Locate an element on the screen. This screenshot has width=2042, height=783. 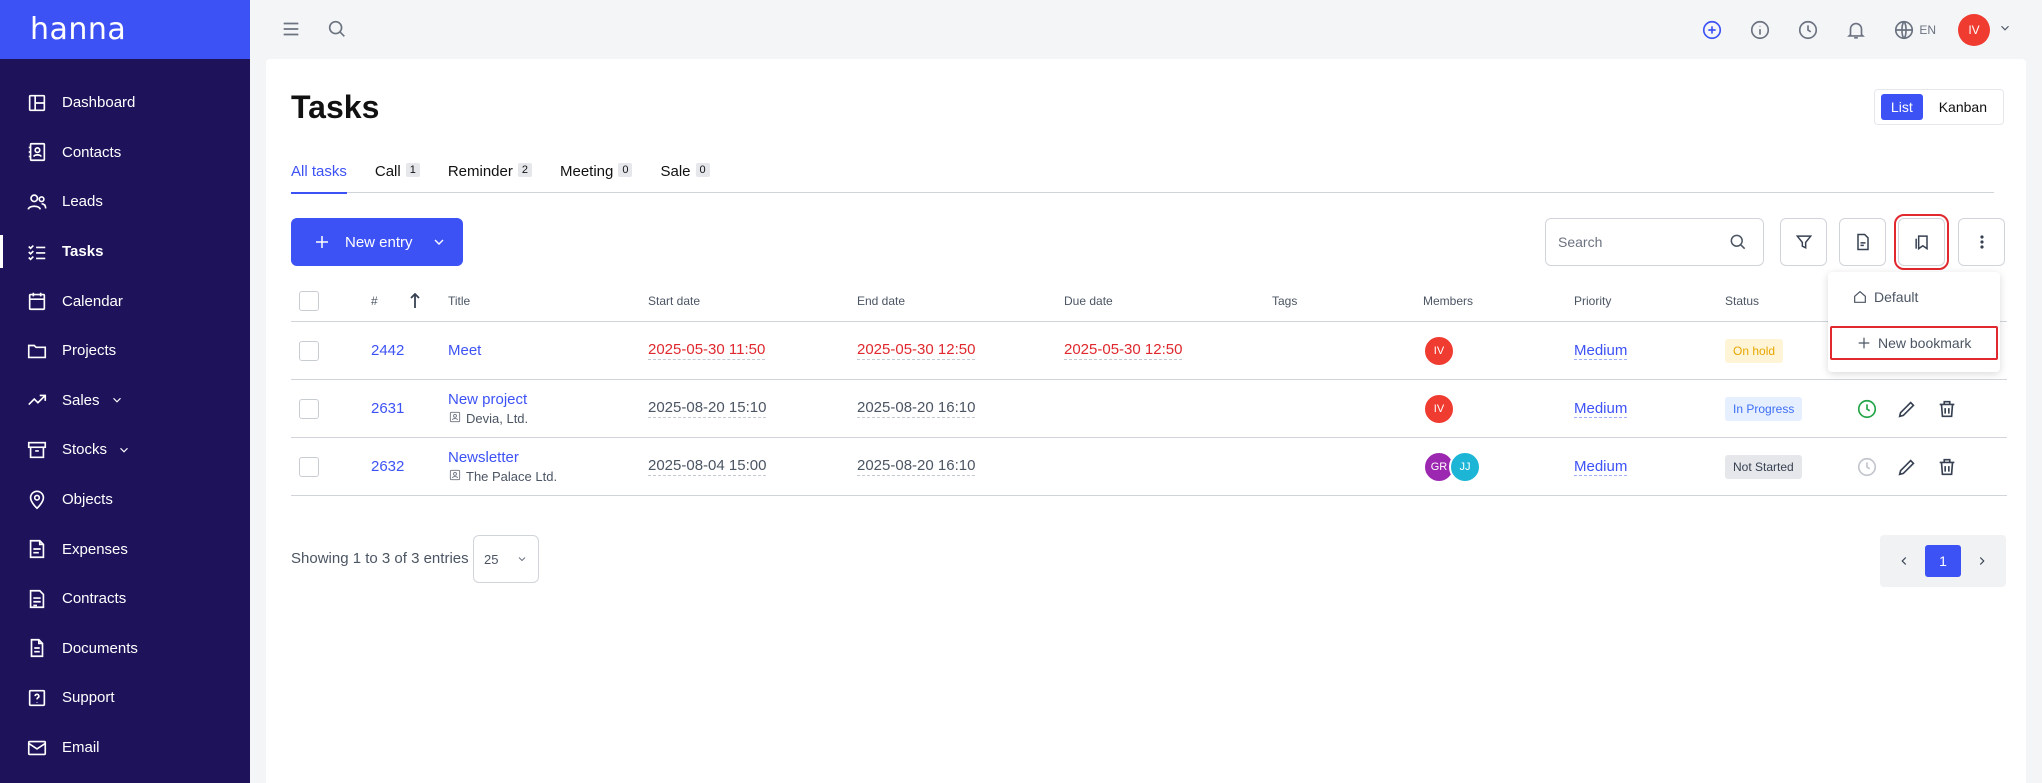
bookmark-button is located at coordinates (1921, 242).